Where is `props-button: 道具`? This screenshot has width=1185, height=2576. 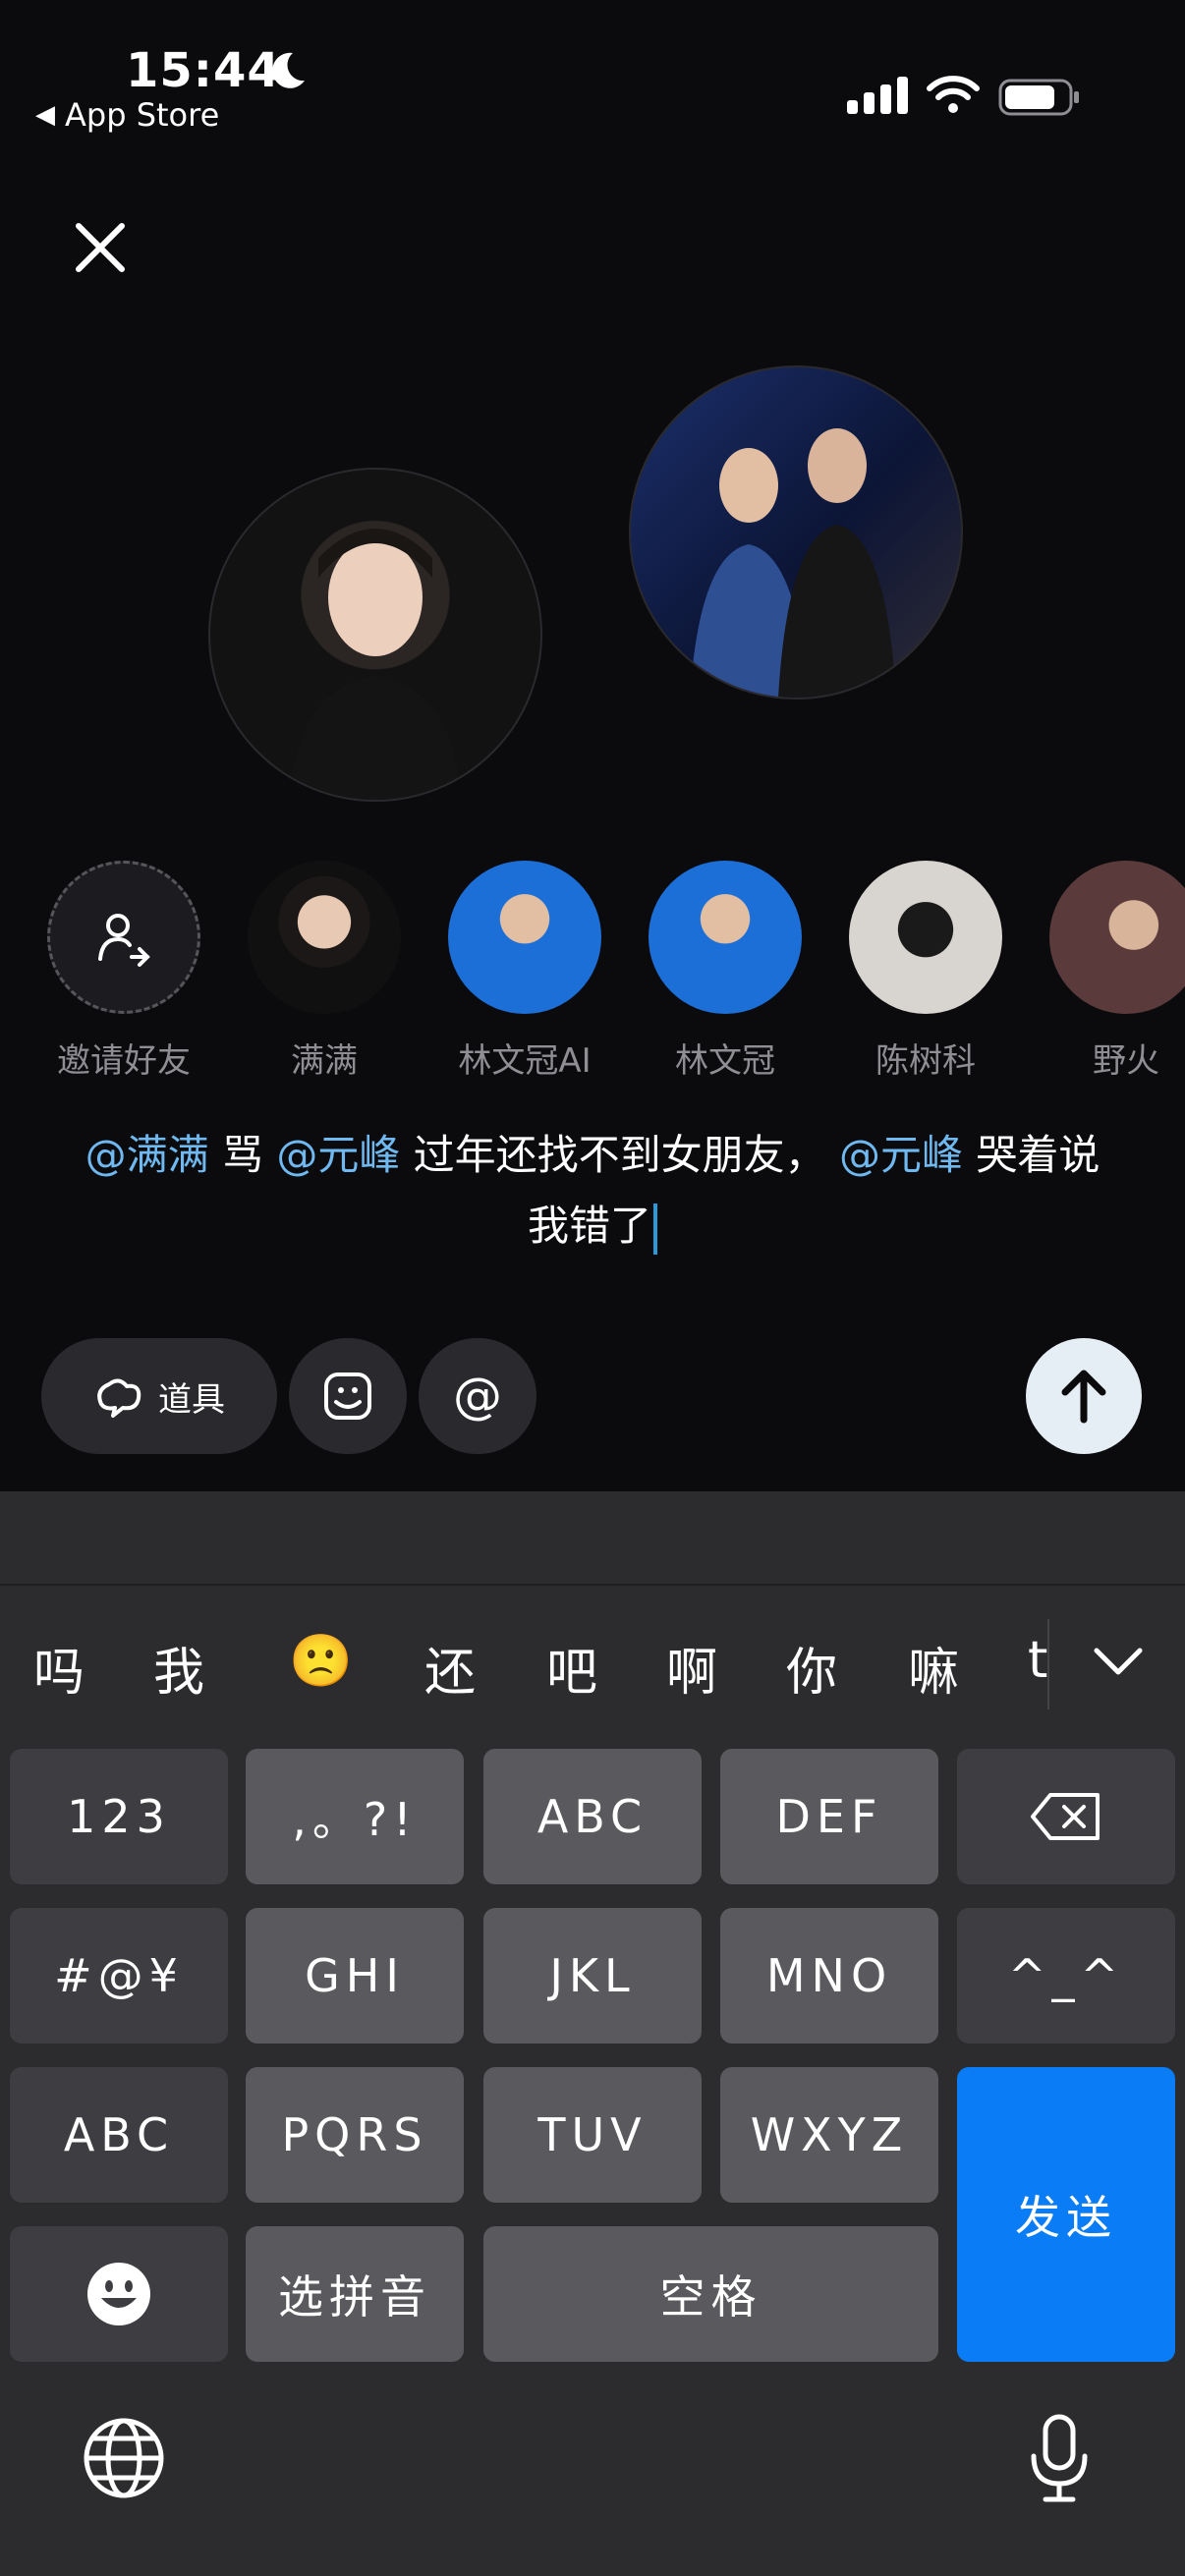 props-button: 道具 is located at coordinates (159, 1396).